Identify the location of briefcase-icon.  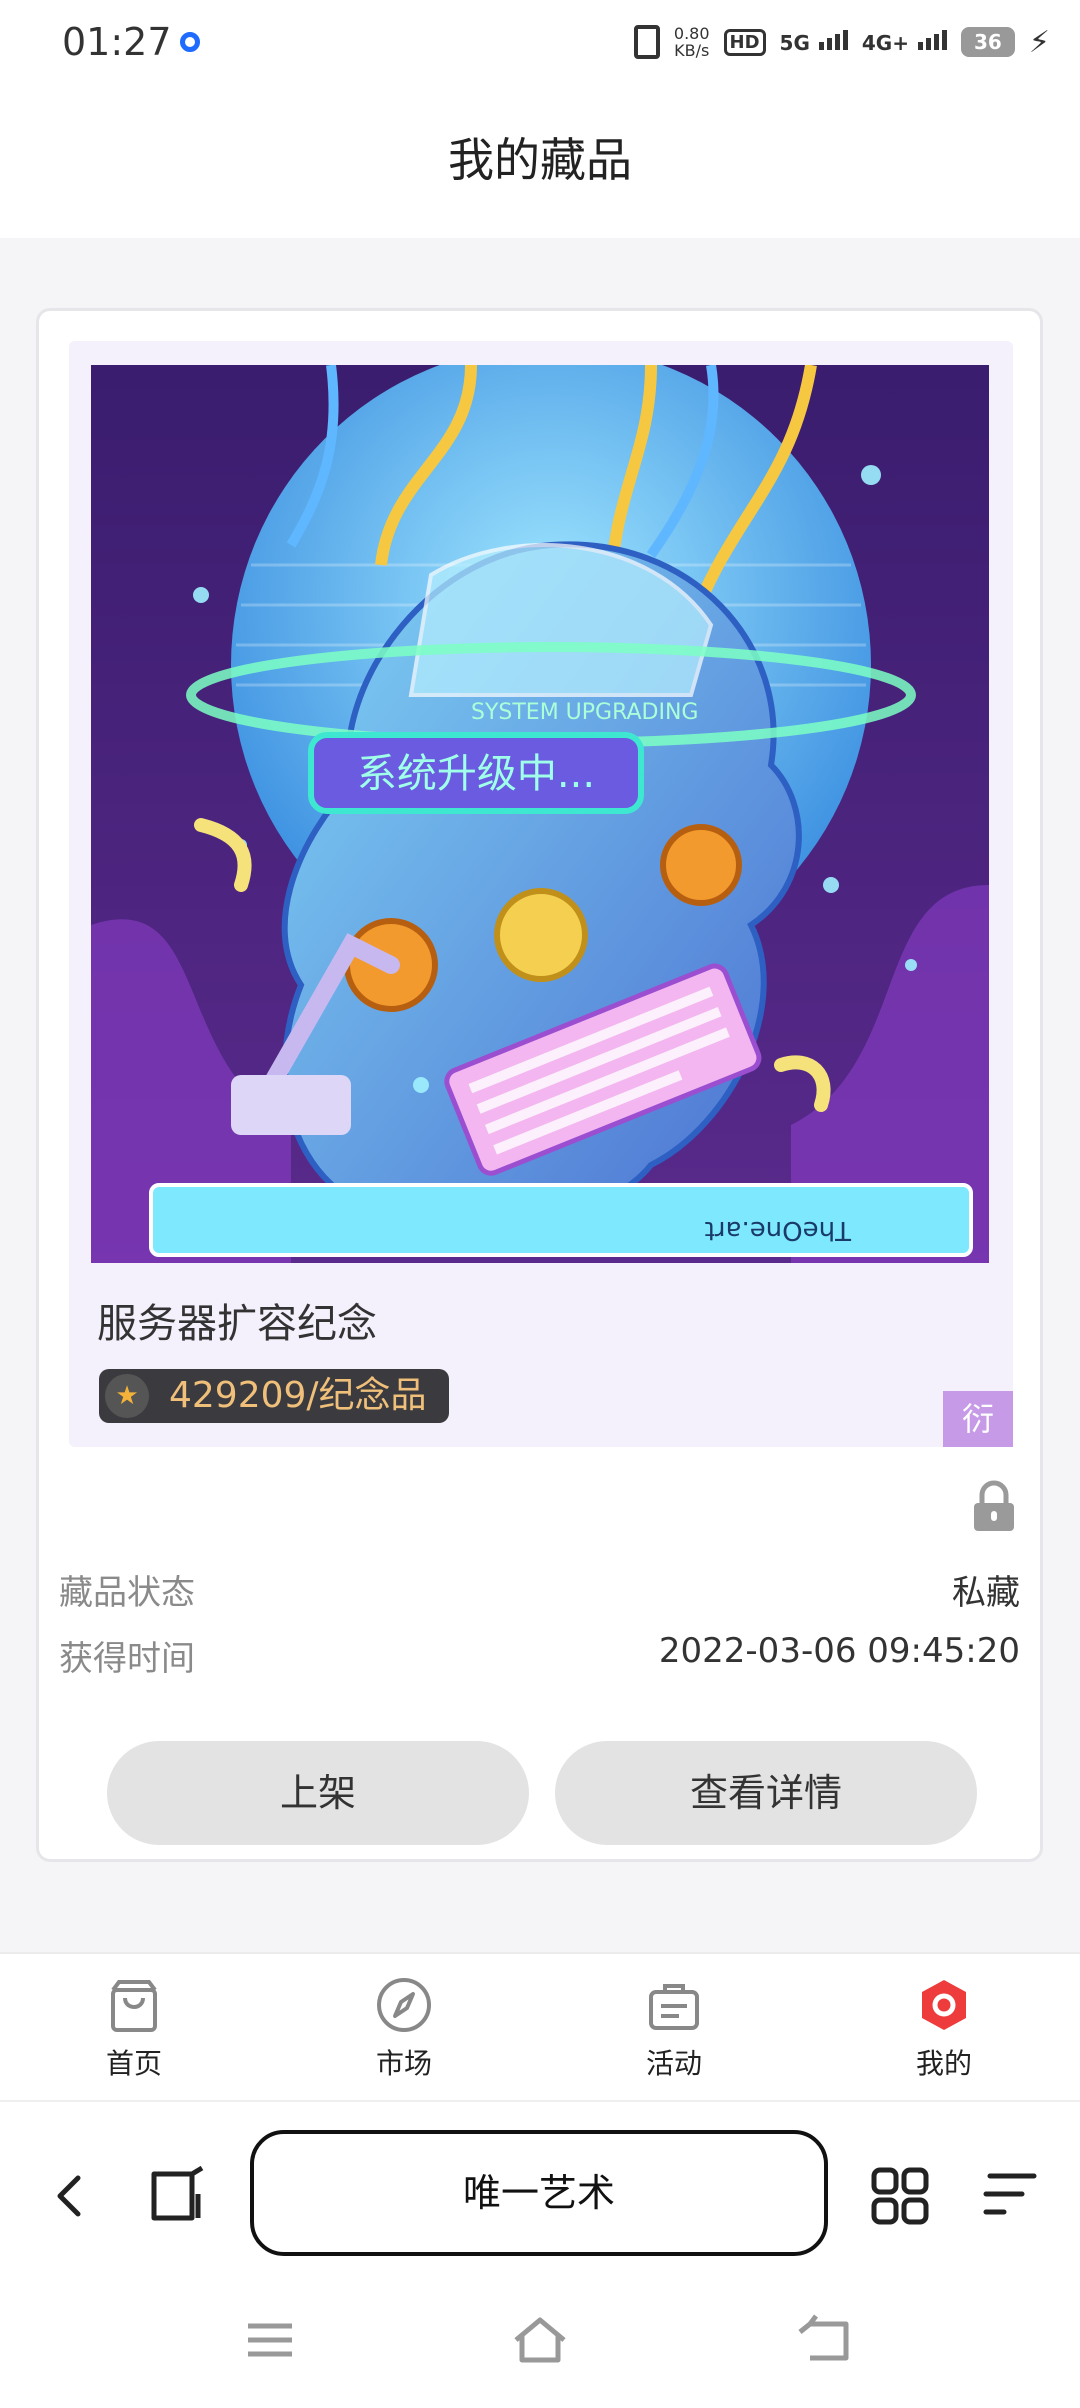
(674, 2007).